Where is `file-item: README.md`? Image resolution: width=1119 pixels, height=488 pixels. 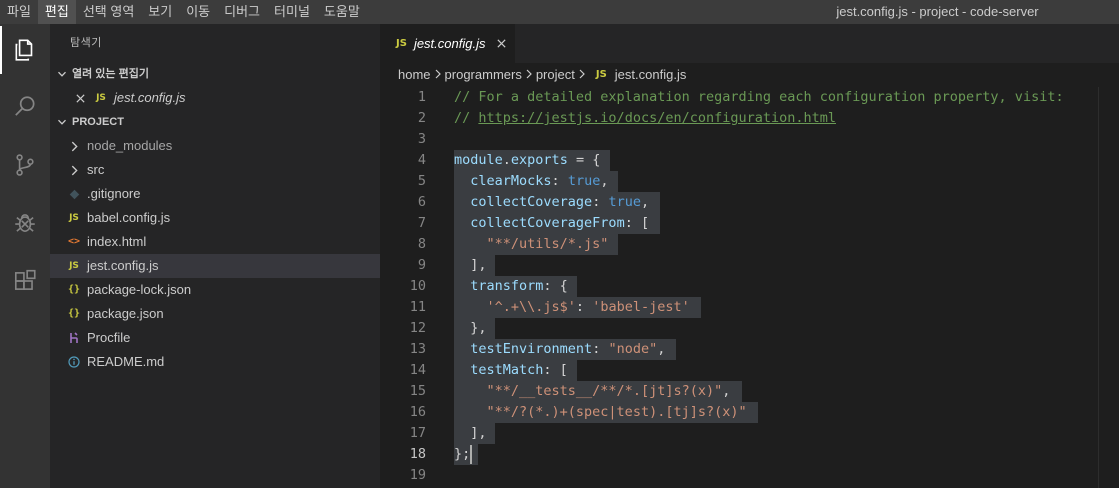
file-item: README.md is located at coordinates (215, 362).